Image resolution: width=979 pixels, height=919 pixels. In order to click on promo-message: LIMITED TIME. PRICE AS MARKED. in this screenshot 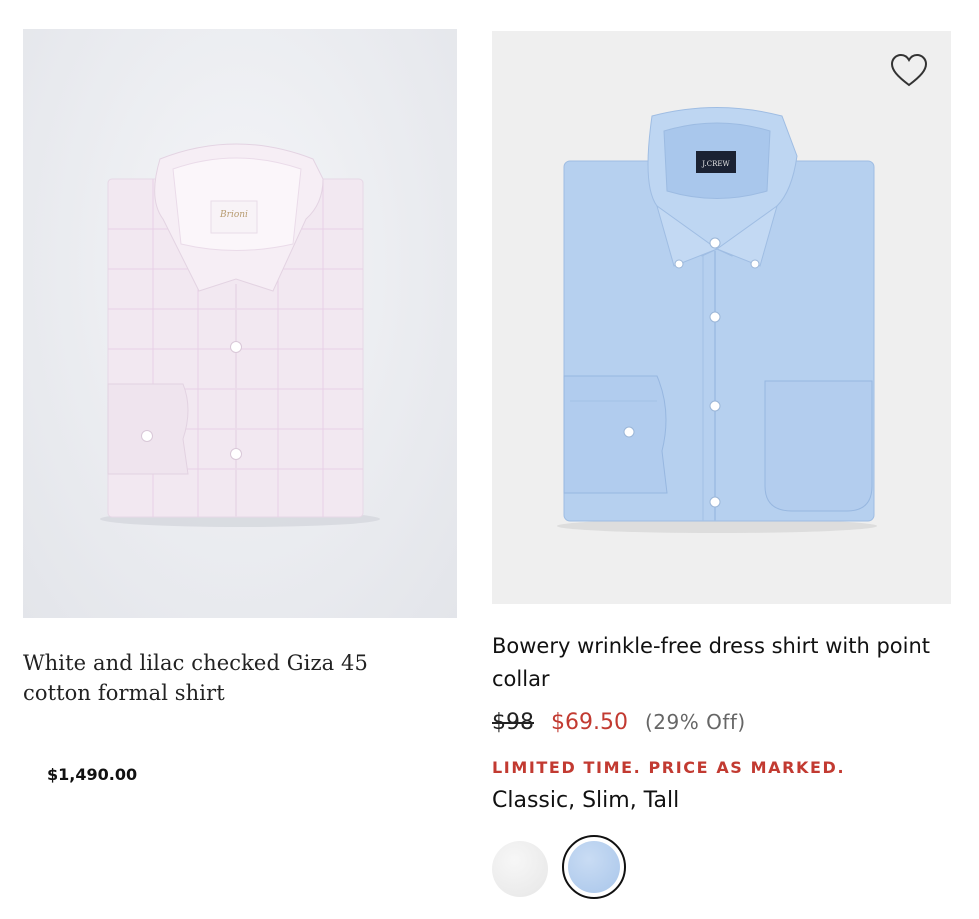, I will do `click(669, 767)`.